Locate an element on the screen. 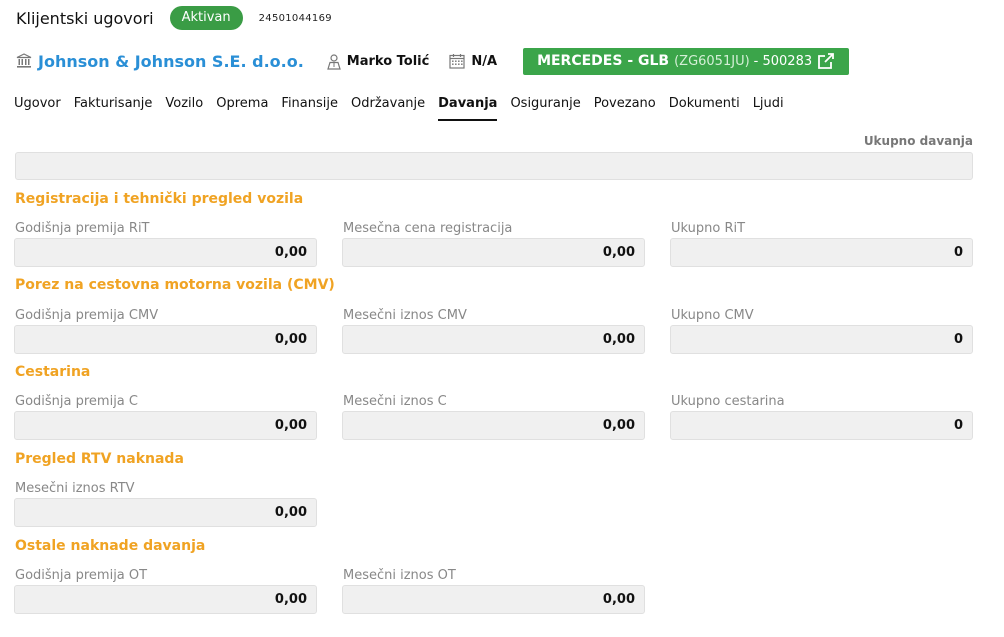  godisnja-premija-ot-field: 0,00 is located at coordinates (165, 599).